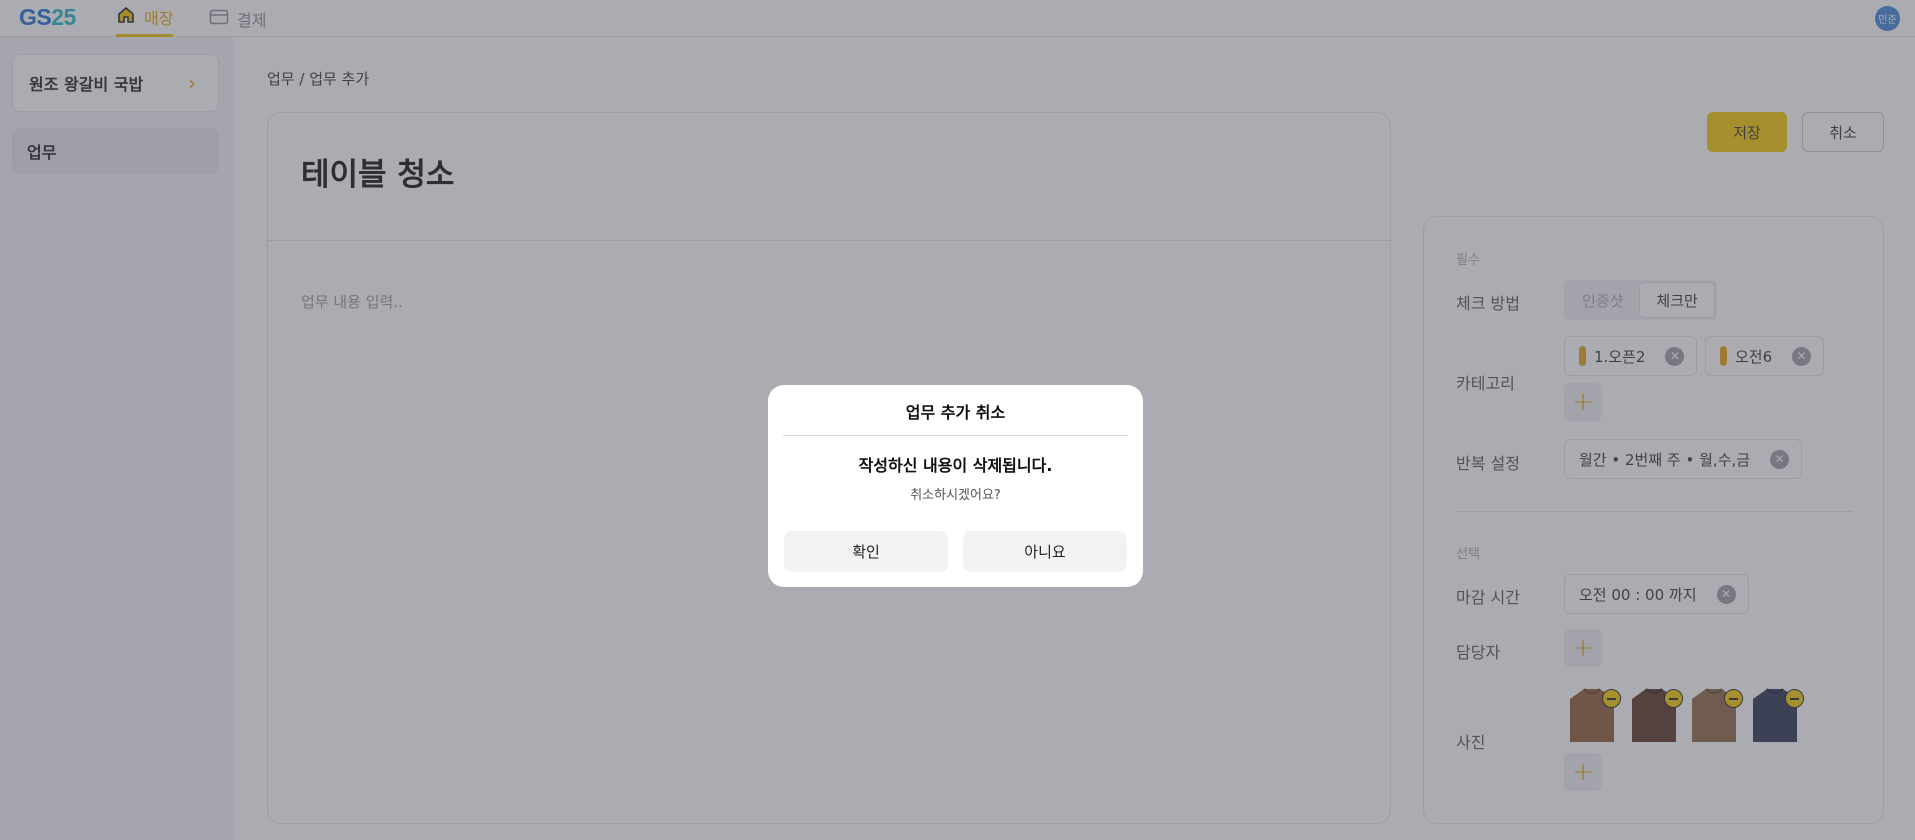 The height and width of the screenshot is (840, 1915). What do you see at coordinates (866, 551) in the screenshot?
I see `confirm-button: 확인` at bounding box center [866, 551].